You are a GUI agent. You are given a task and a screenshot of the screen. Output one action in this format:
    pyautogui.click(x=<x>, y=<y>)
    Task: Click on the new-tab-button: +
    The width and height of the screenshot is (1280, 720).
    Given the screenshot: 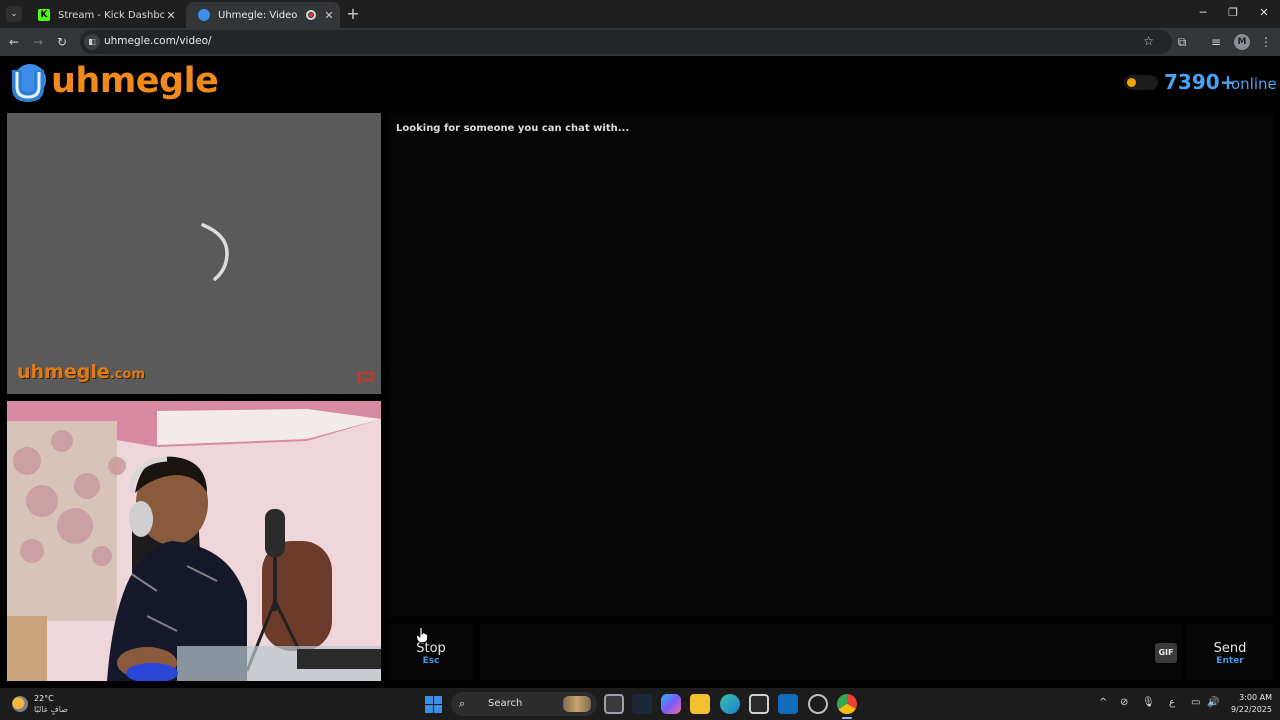 What is the action you would take?
    pyautogui.click(x=353, y=13)
    